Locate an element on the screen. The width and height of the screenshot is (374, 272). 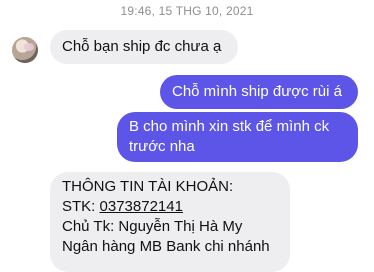
account-number-link: 0373872141 is located at coordinates (141, 206).